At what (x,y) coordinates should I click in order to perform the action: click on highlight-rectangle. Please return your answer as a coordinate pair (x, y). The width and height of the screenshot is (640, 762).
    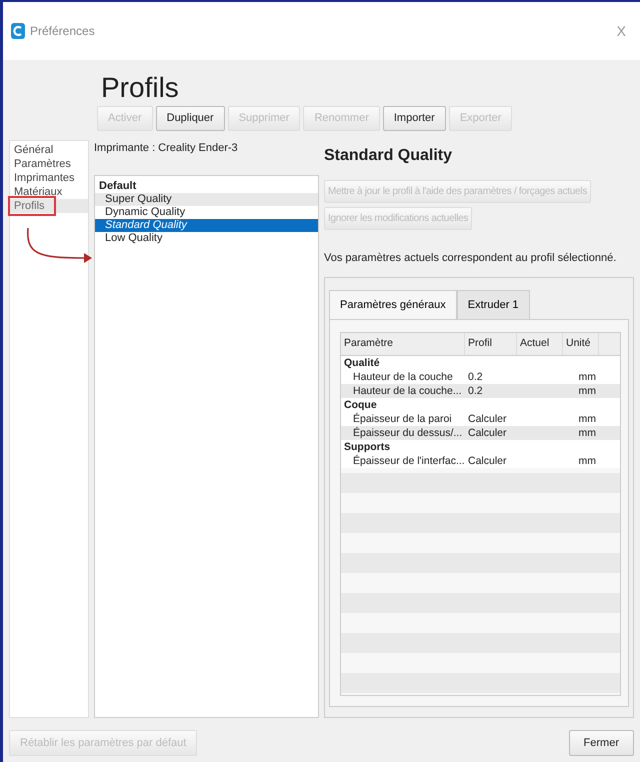
    Looking at the image, I should click on (32, 206).